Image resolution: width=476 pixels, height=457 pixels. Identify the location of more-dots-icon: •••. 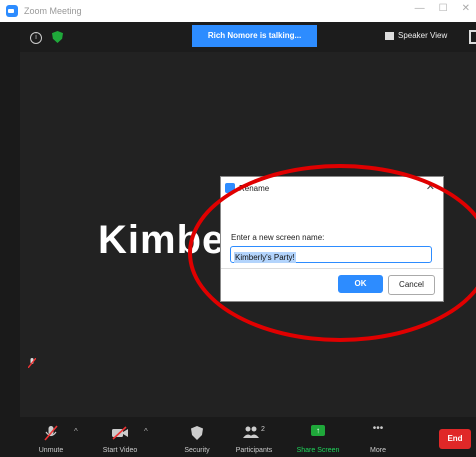
(378, 428).